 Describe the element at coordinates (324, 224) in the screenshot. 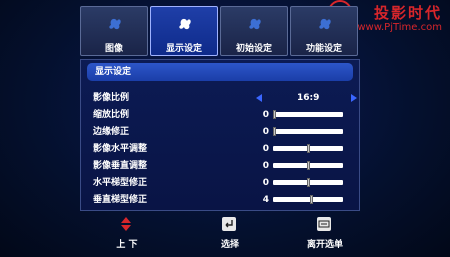

I see `menu-icon` at that location.